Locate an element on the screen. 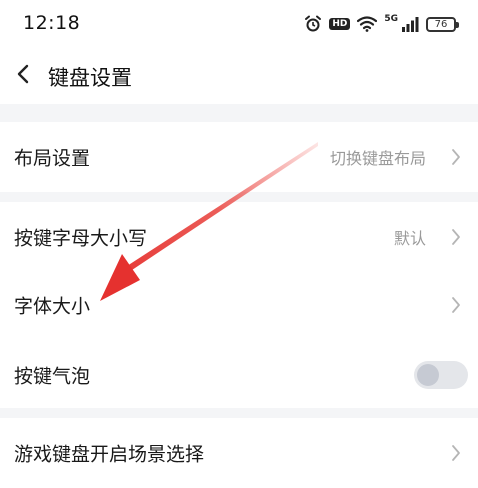  battery-level: 76 is located at coordinates (441, 24).